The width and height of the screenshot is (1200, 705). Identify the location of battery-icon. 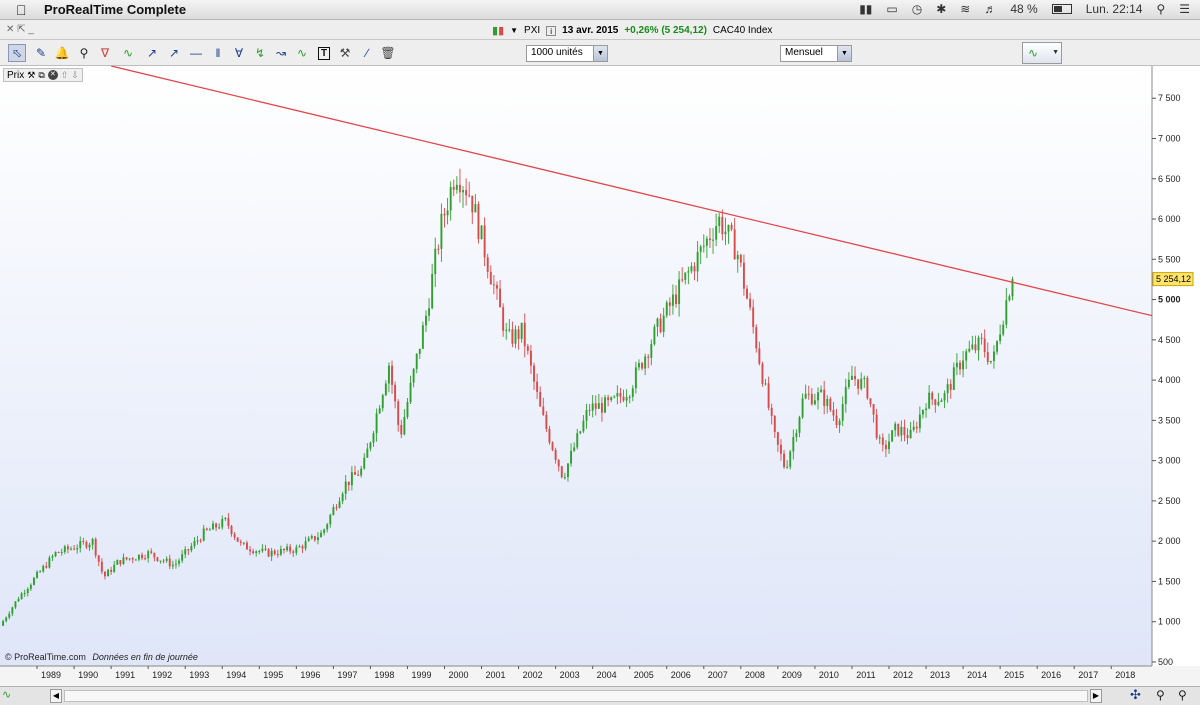
(1061, 9).